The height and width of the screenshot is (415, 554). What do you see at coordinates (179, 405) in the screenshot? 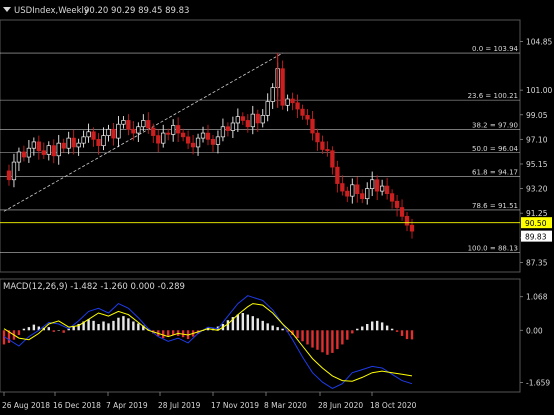
I see `time-tick-label: 28 Jul 2019` at bounding box center [179, 405].